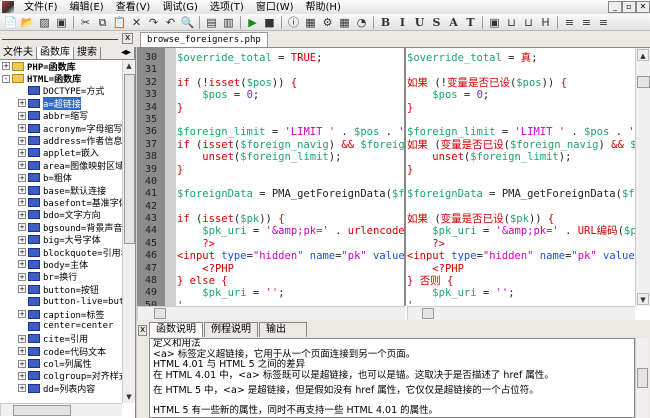 The width and height of the screenshot is (650, 418). I want to click on tree-node: + applet=嵌入, so click(61, 153).